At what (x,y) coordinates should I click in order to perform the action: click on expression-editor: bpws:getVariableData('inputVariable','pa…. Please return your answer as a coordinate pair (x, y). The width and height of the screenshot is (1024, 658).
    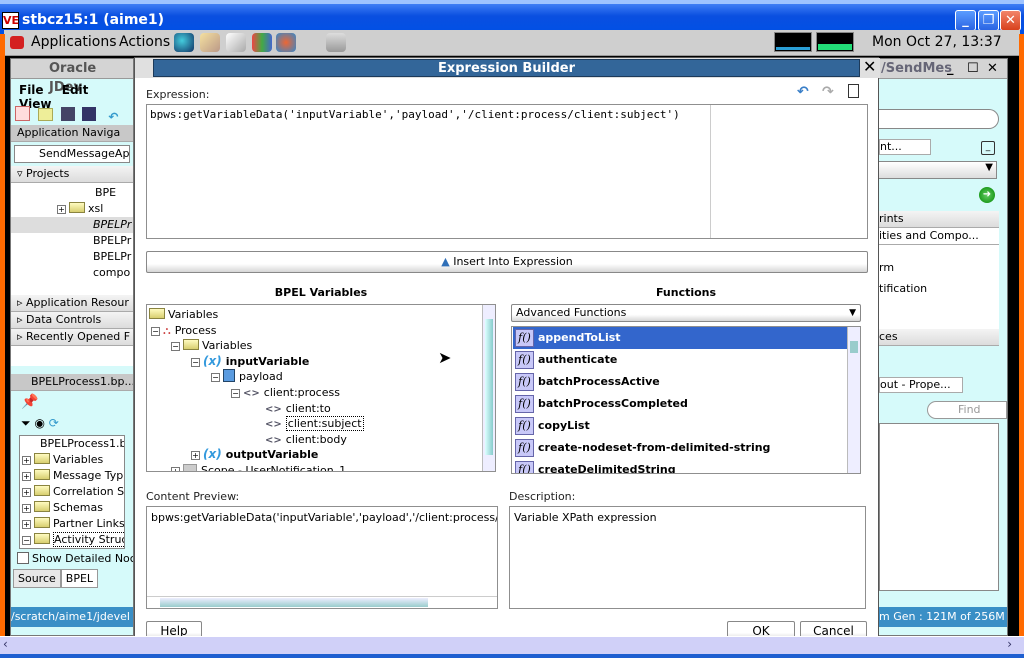
    Looking at the image, I should click on (507, 171).